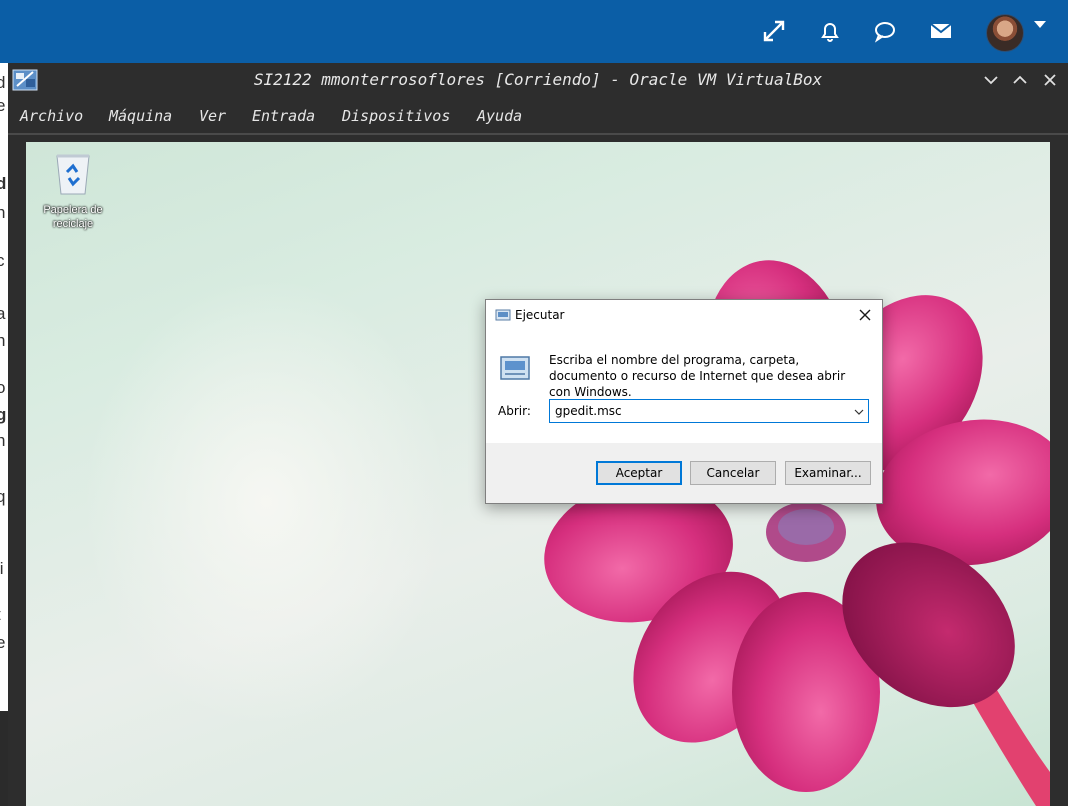  What do you see at coordinates (212, 116) in the screenshot?
I see `menu-ver: Ver` at bounding box center [212, 116].